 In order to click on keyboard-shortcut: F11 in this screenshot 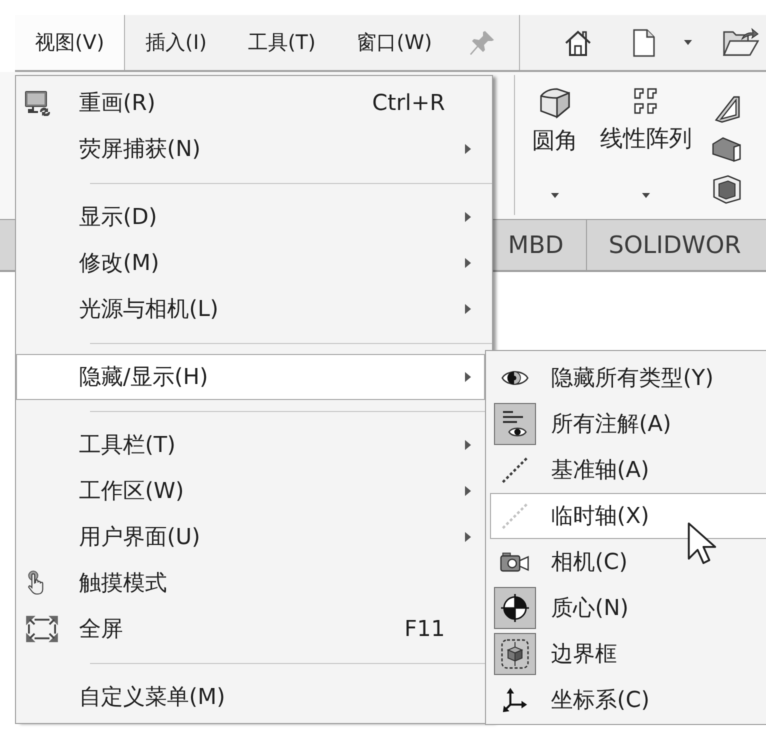, I will do `click(424, 629)`.